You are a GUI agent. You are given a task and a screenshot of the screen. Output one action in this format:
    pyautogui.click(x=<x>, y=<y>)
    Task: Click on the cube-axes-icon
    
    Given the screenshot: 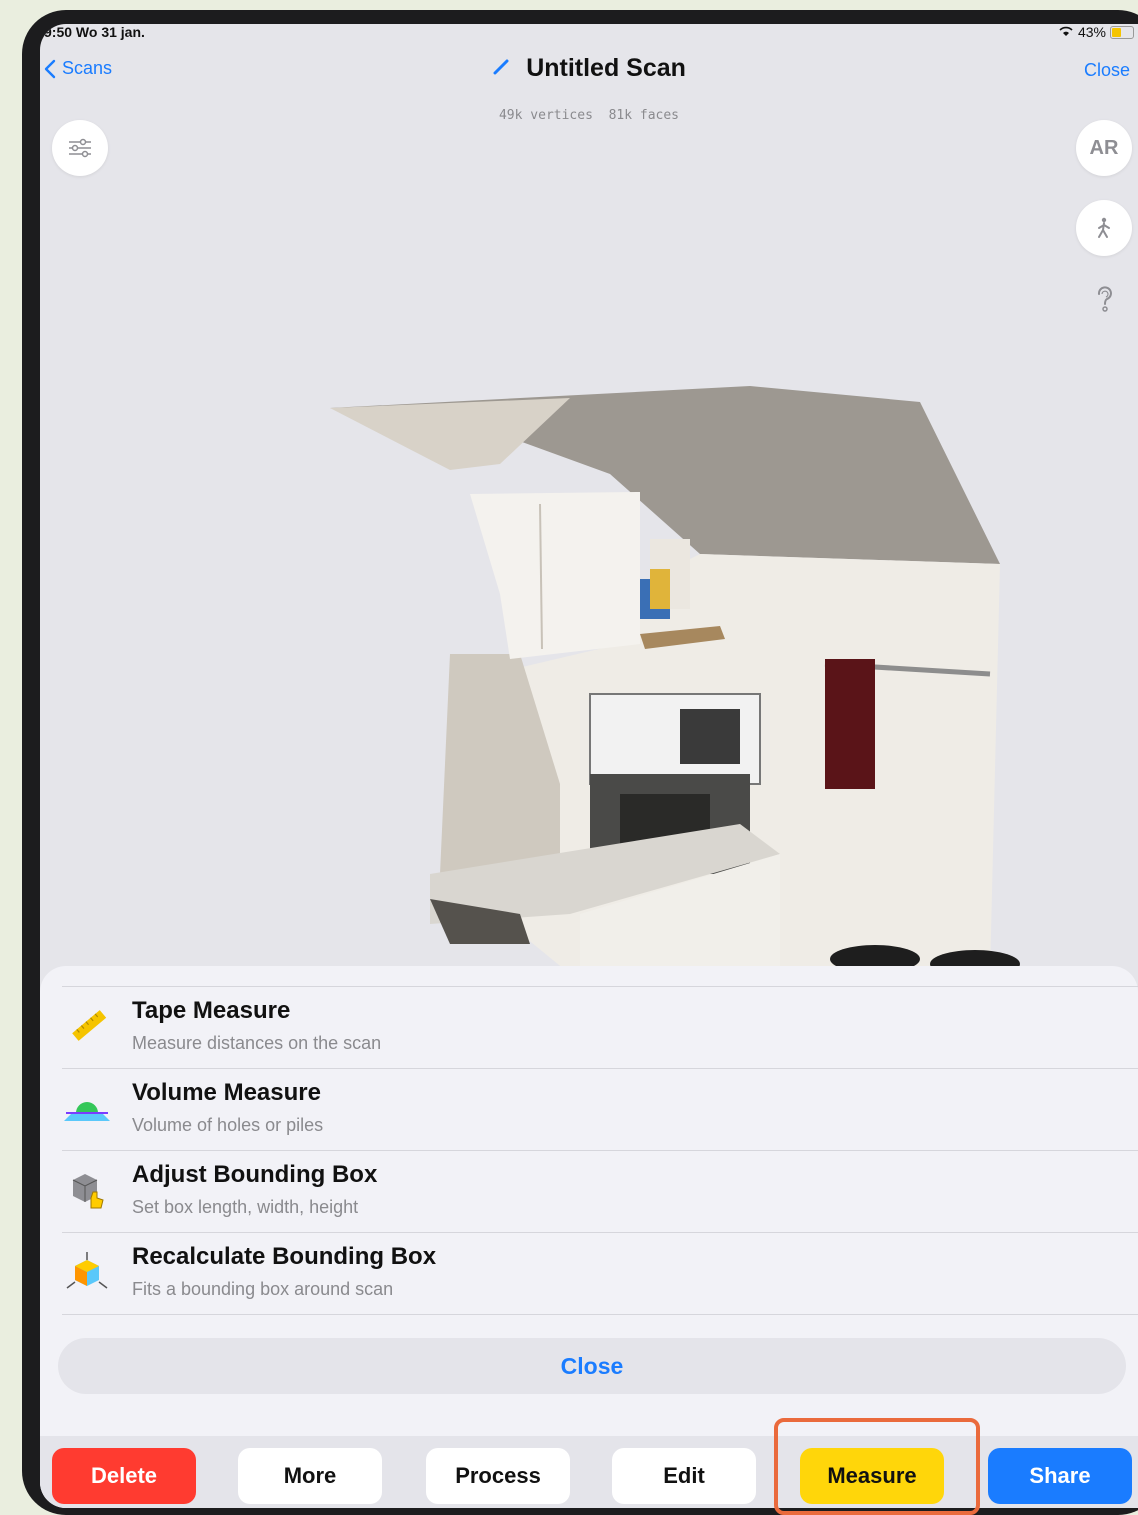 What is the action you would take?
    pyautogui.click(x=87, y=1272)
    